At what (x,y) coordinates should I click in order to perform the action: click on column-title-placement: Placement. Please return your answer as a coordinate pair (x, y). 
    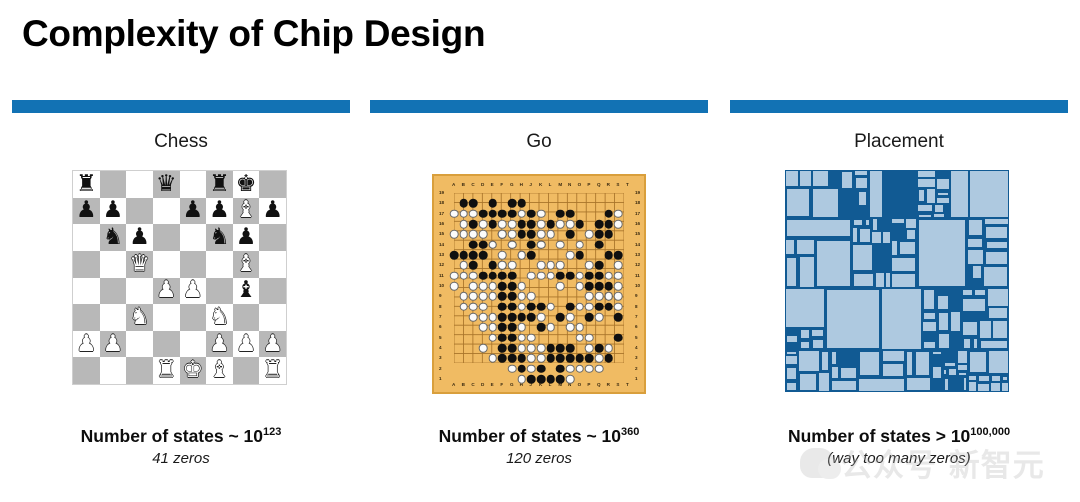
    Looking at the image, I should click on (899, 141).